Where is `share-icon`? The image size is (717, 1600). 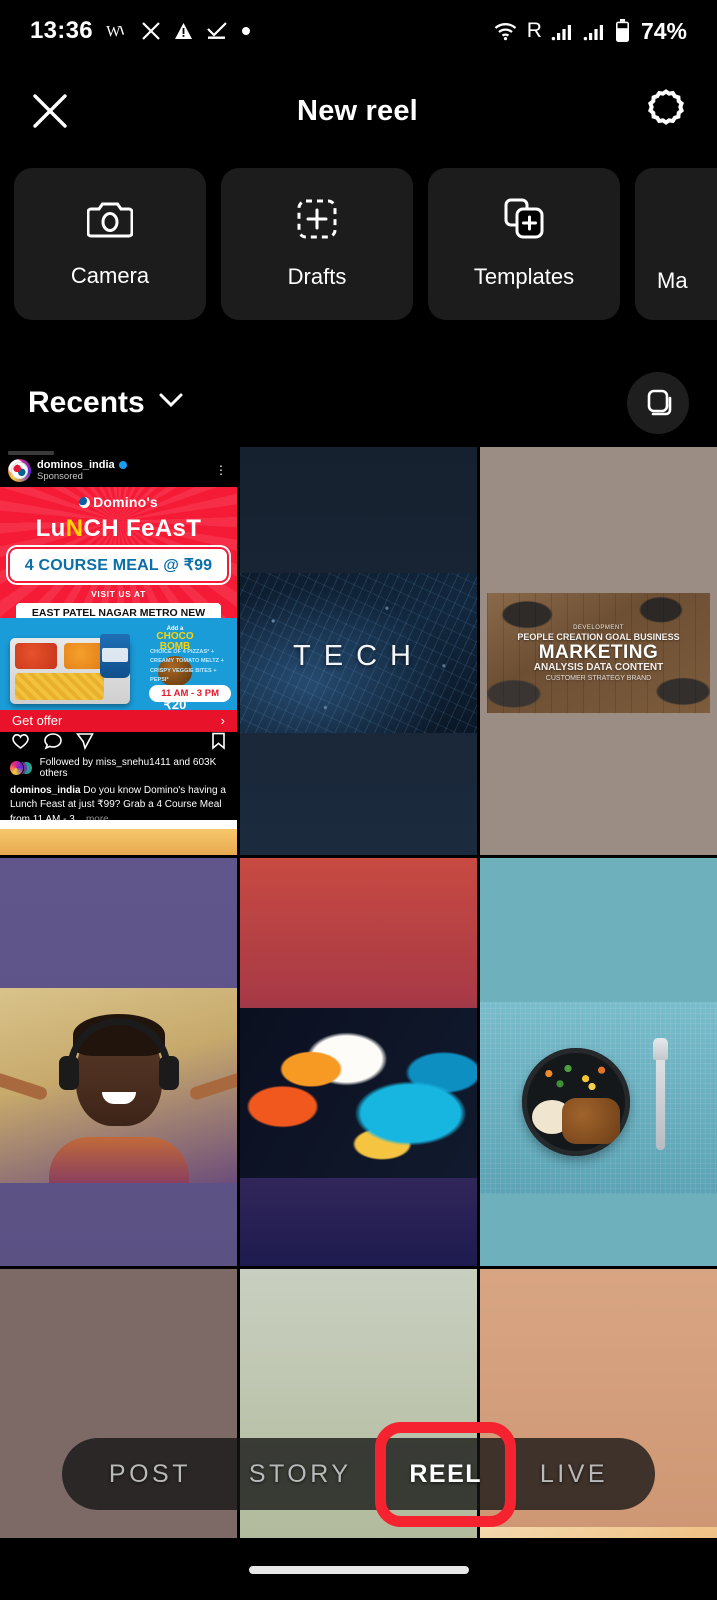
share-icon is located at coordinates (84, 743).